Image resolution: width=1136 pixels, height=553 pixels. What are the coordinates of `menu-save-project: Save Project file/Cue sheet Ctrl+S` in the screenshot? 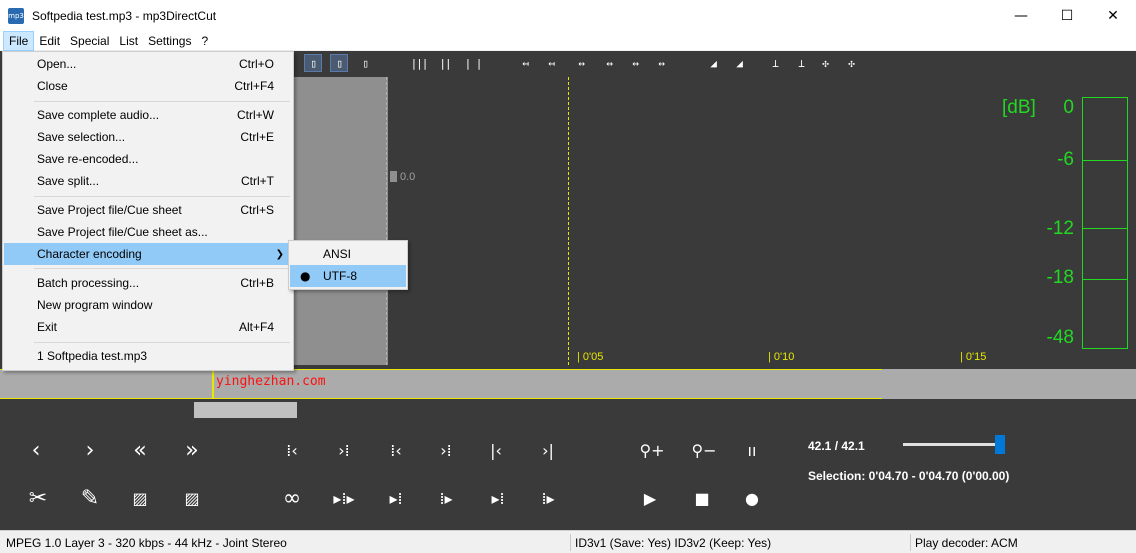 It's located at (148, 210).